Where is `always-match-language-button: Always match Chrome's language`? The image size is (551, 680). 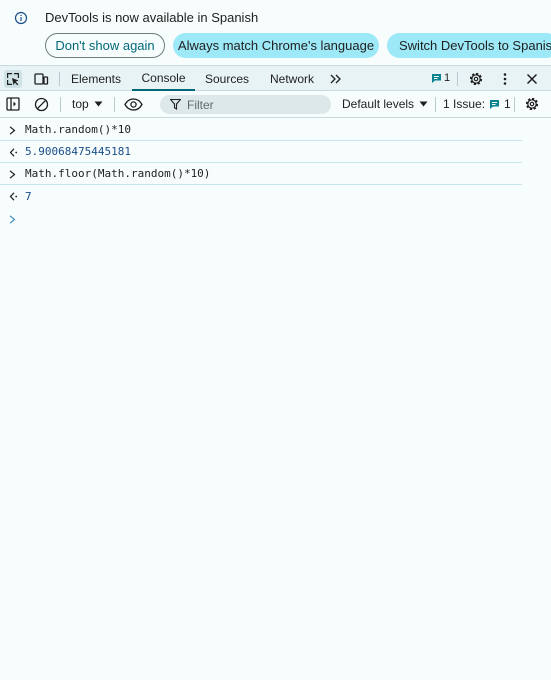 always-match-language-button: Always match Chrome's language is located at coordinates (276, 45).